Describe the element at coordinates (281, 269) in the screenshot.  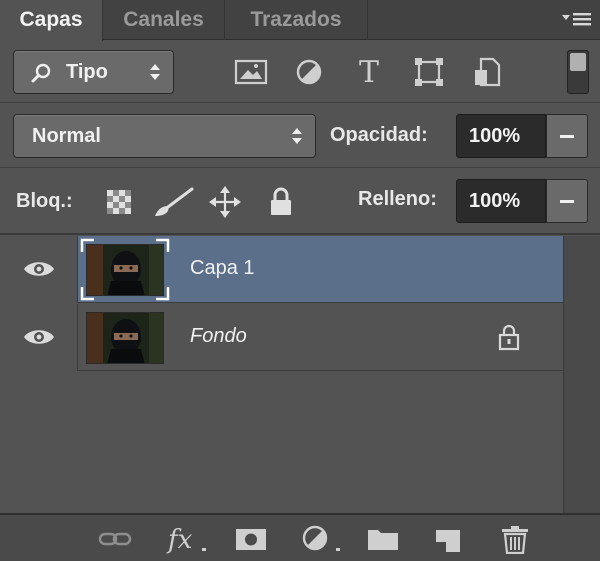
I see `layer-row-capa-1: Capa 1` at that location.